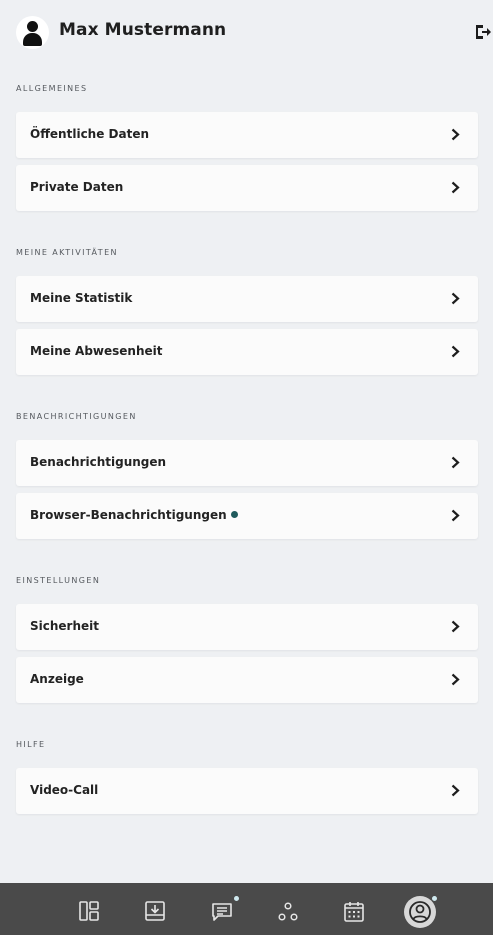 The image size is (493, 935). I want to click on chat-badge, so click(236, 898).